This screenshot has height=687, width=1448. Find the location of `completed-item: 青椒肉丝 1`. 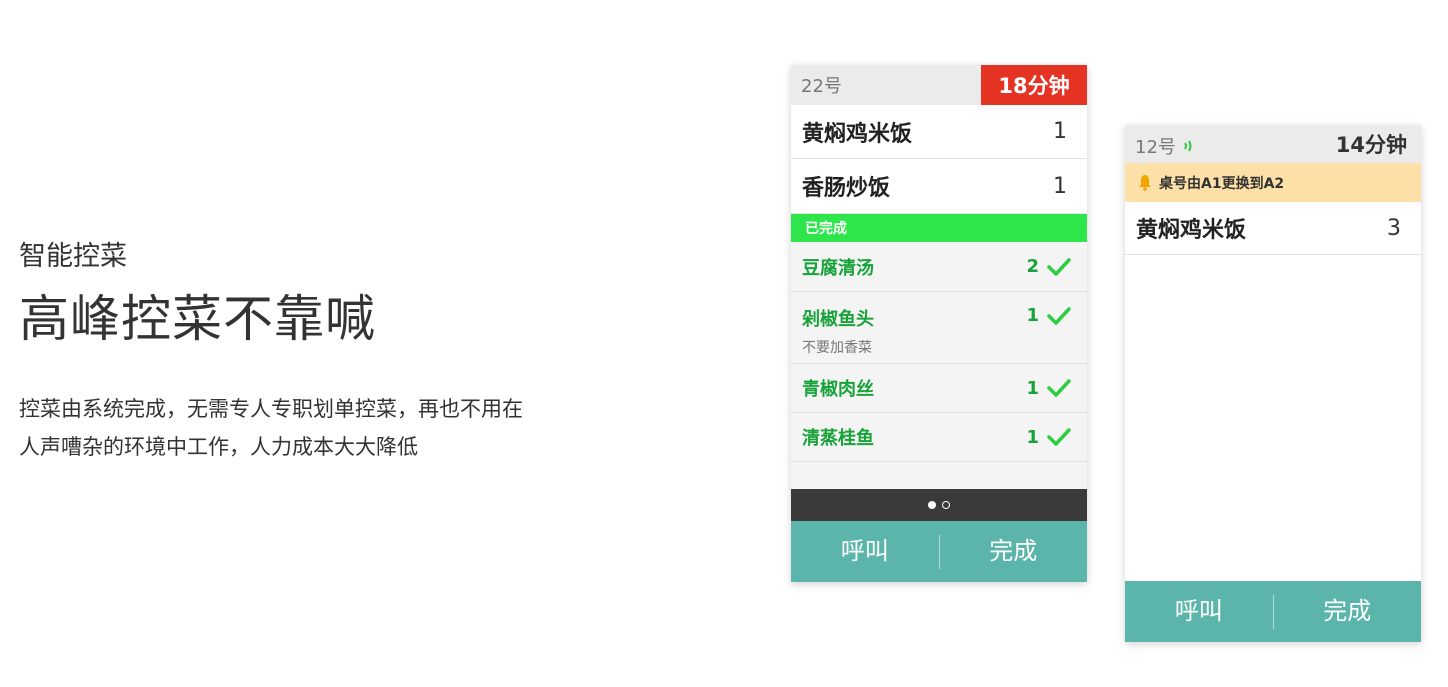

completed-item: 青椒肉丝 1 is located at coordinates (939, 388).